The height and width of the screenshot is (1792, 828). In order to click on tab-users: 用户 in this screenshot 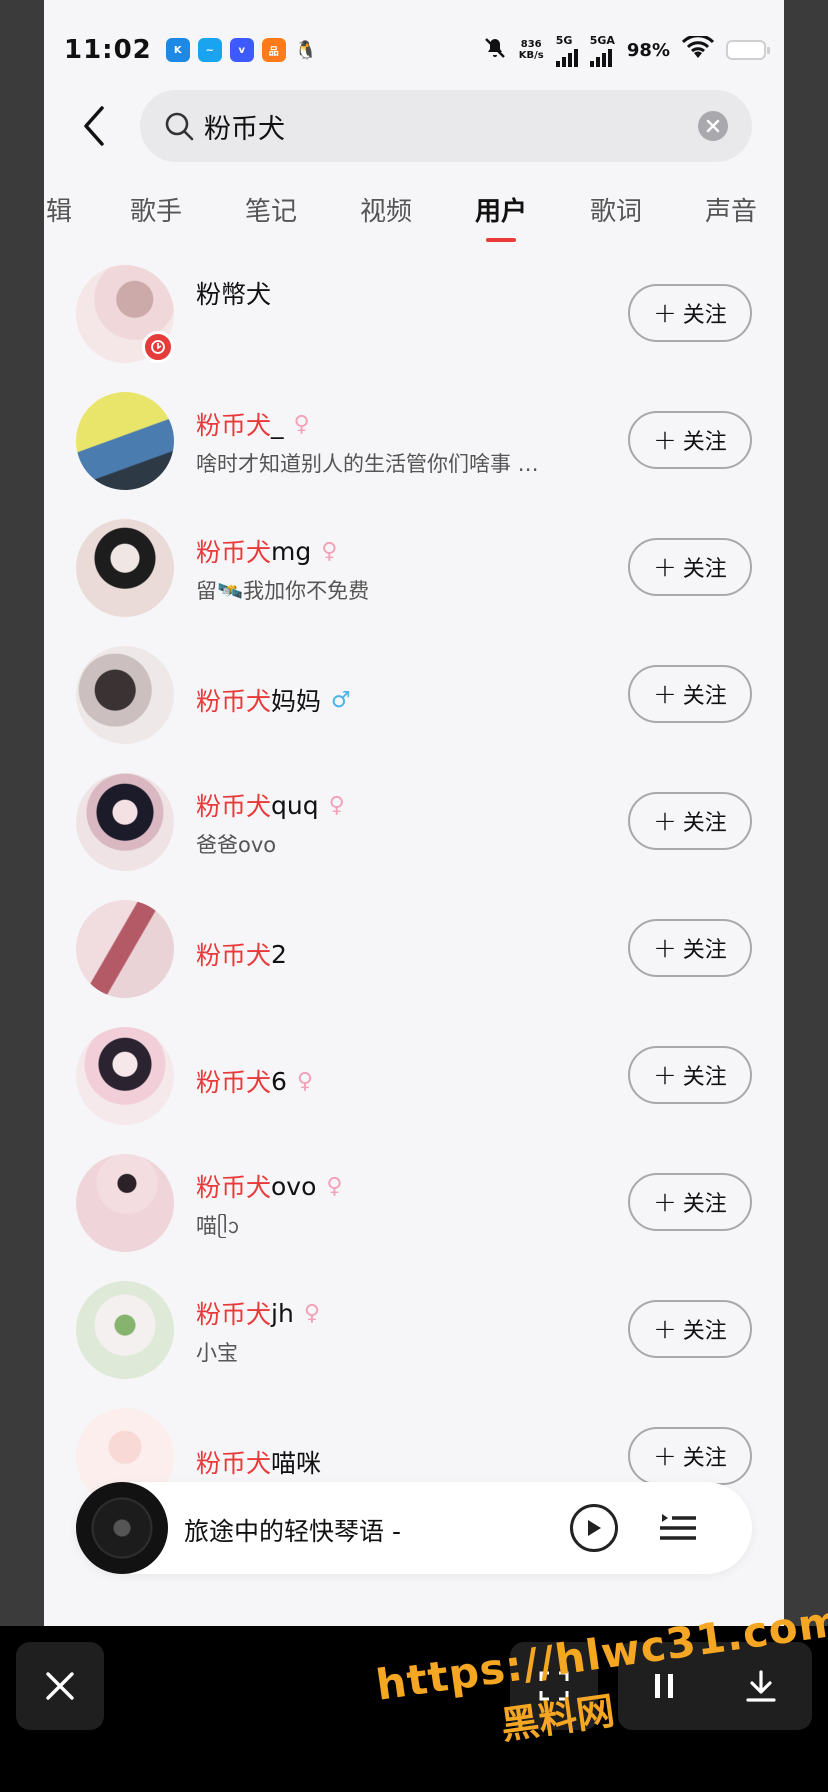, I will do `click(501, 220)`.